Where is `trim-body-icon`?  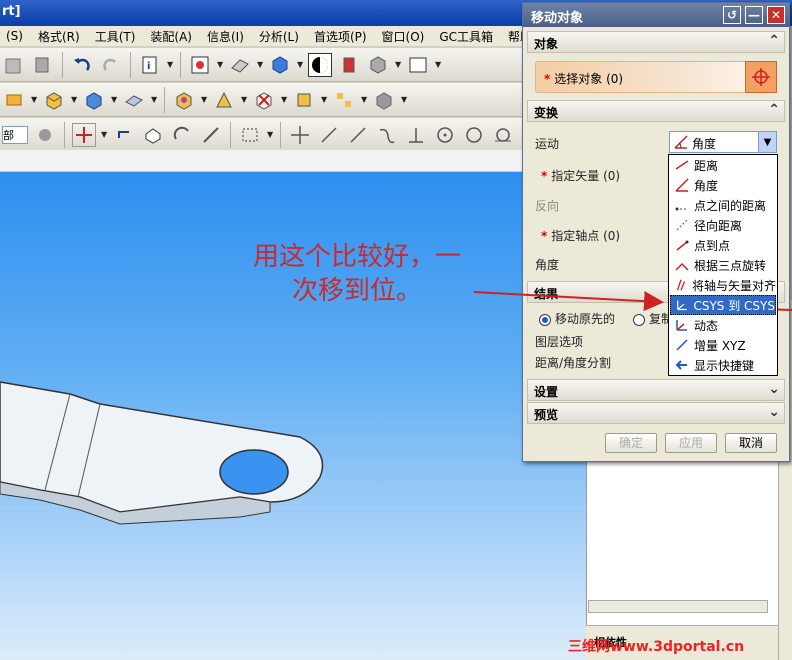 trim-body-icon is located at coordinates (264, 100).